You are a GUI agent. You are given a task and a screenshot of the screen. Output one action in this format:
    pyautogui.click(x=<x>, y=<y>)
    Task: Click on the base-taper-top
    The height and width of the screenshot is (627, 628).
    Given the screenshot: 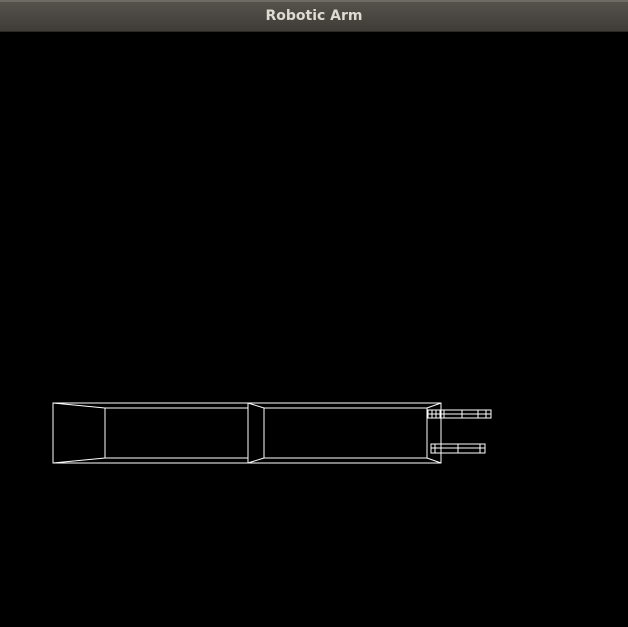 What is the action you would take?
    pyautogui.click(x=79, y=405)
    